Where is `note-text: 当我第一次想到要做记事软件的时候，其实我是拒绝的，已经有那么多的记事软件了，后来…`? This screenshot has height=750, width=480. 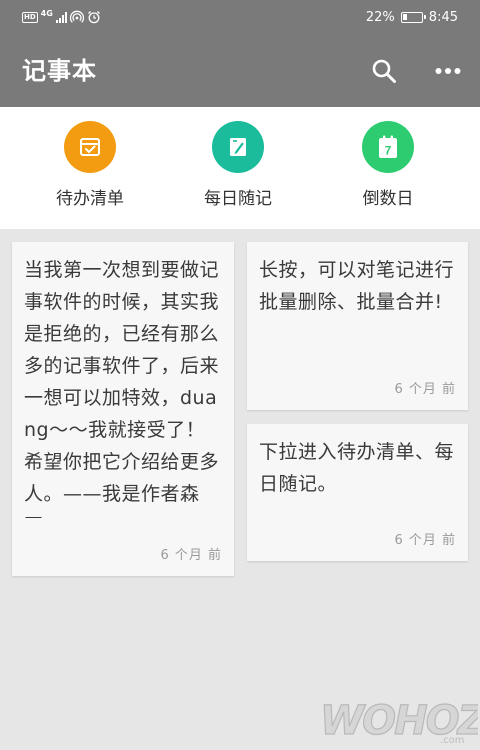 note-text: 当我第一次想到要做记事软件的时候，其实我是拒绝的，已经有那么多的记事软件了，后来… is located at coordinates (122, 388).